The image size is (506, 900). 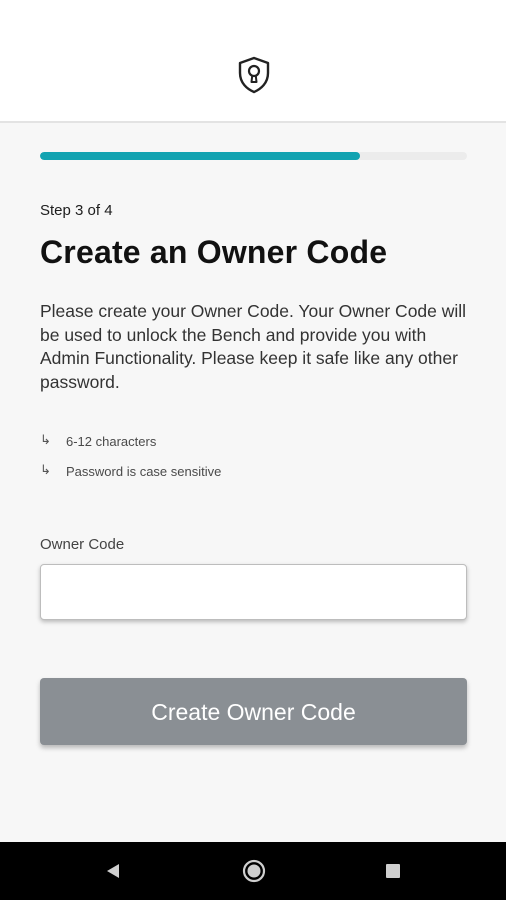 I want to click on system-nav-bar, so click(x=253, y=871).